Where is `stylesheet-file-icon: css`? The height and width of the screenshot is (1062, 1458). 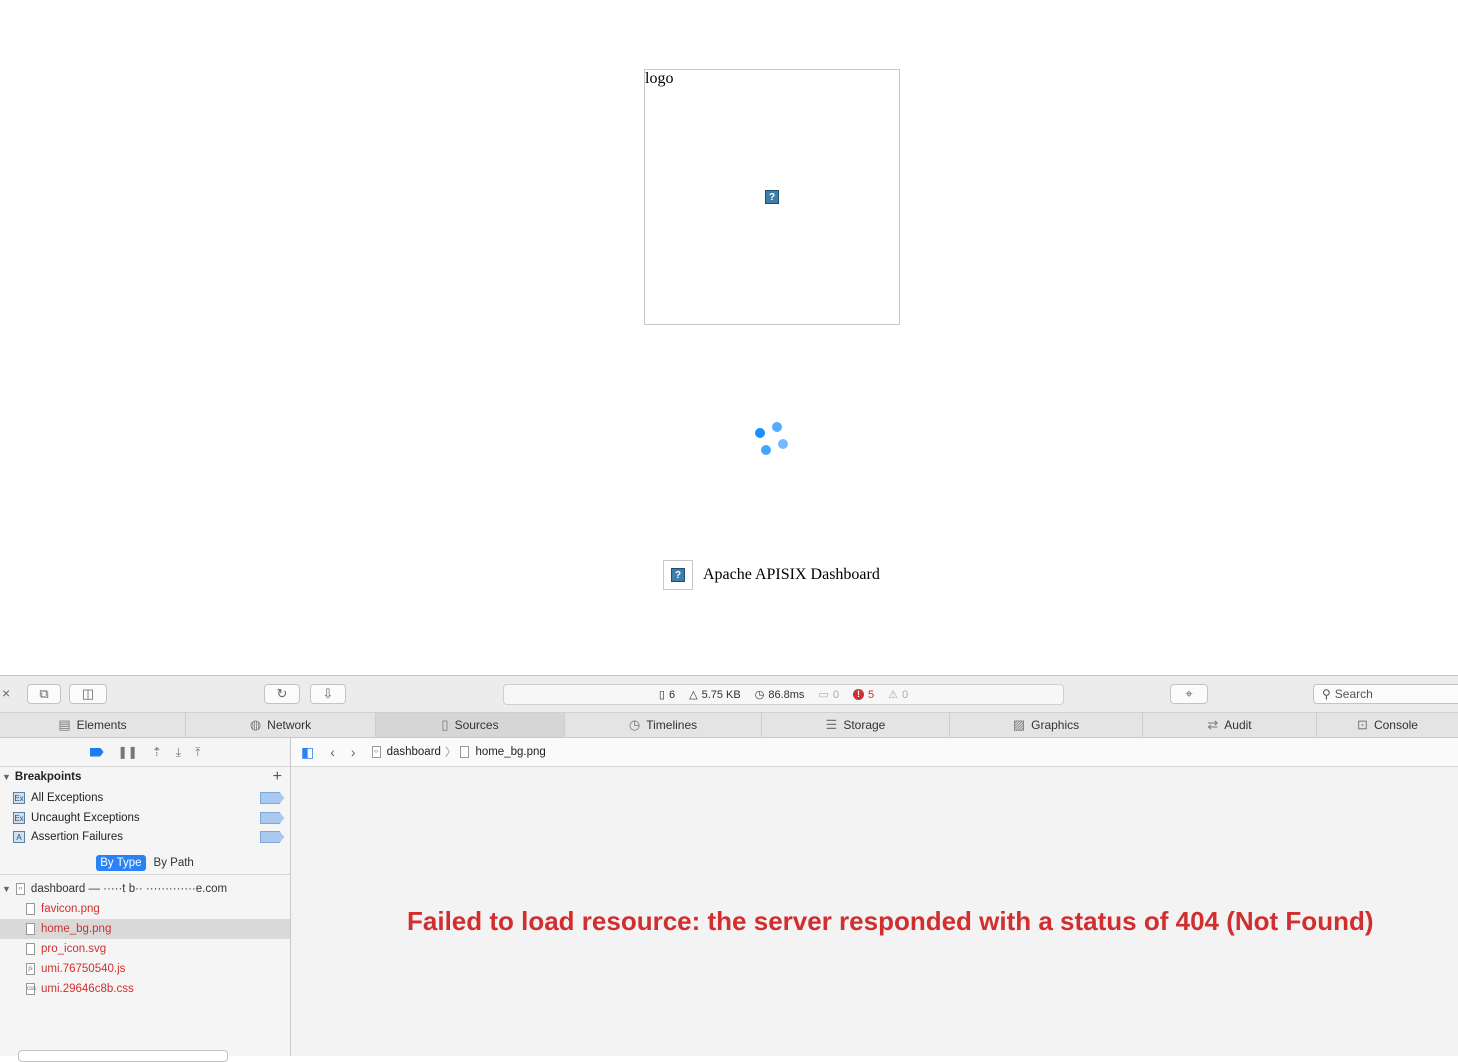
stylesheet-file-icon: css is located at coordinates (31, 989).